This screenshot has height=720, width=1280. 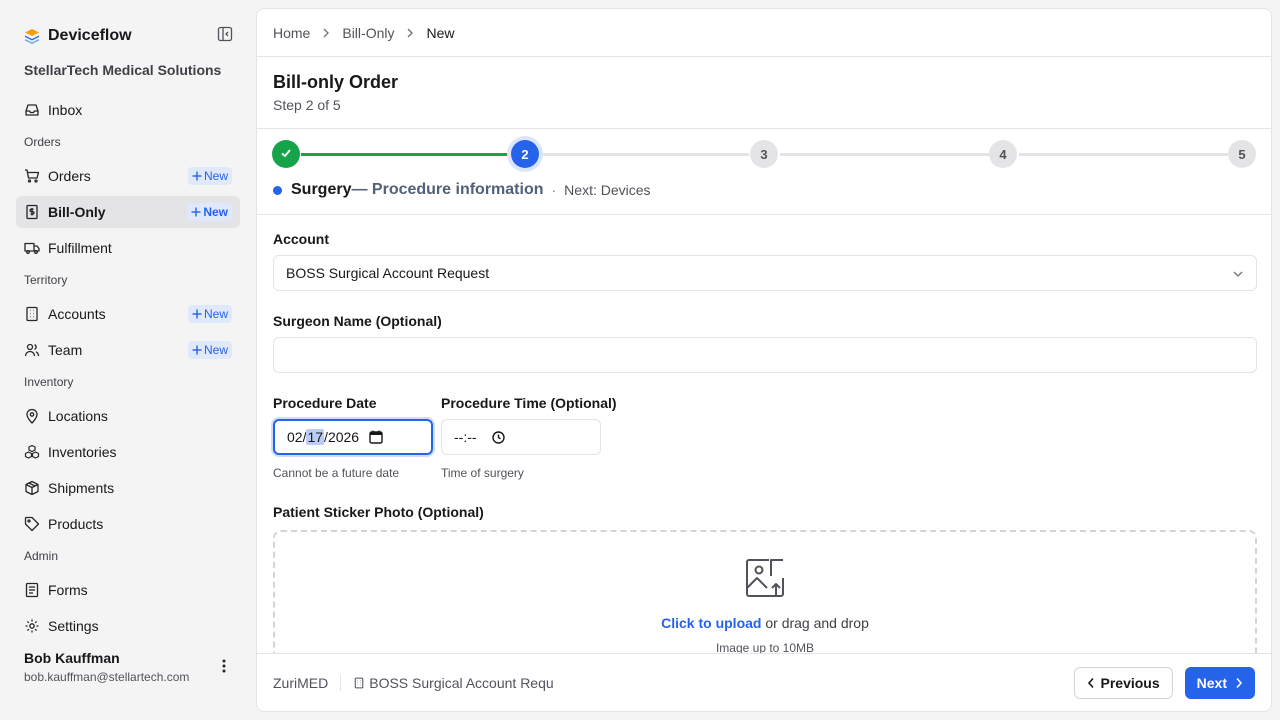 I want to click on sidebar-item-bill-only: Bill-Only New, so click(x=128, y=212).